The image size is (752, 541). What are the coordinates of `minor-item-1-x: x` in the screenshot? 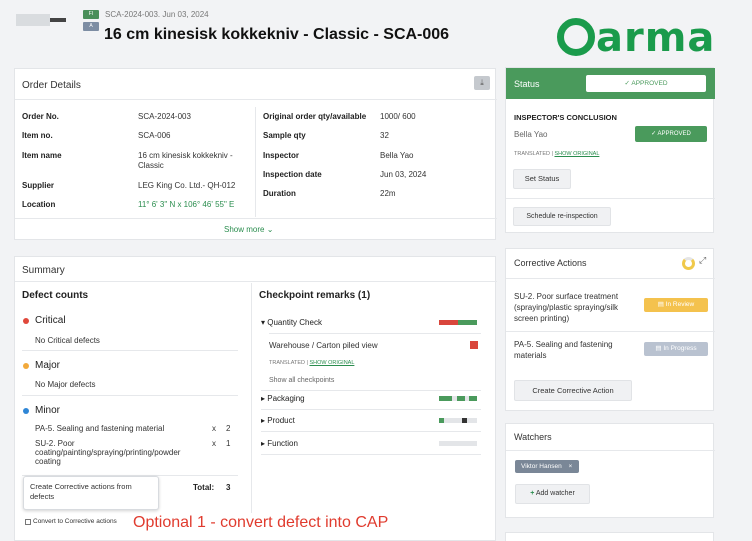 It's located at (214, 428).